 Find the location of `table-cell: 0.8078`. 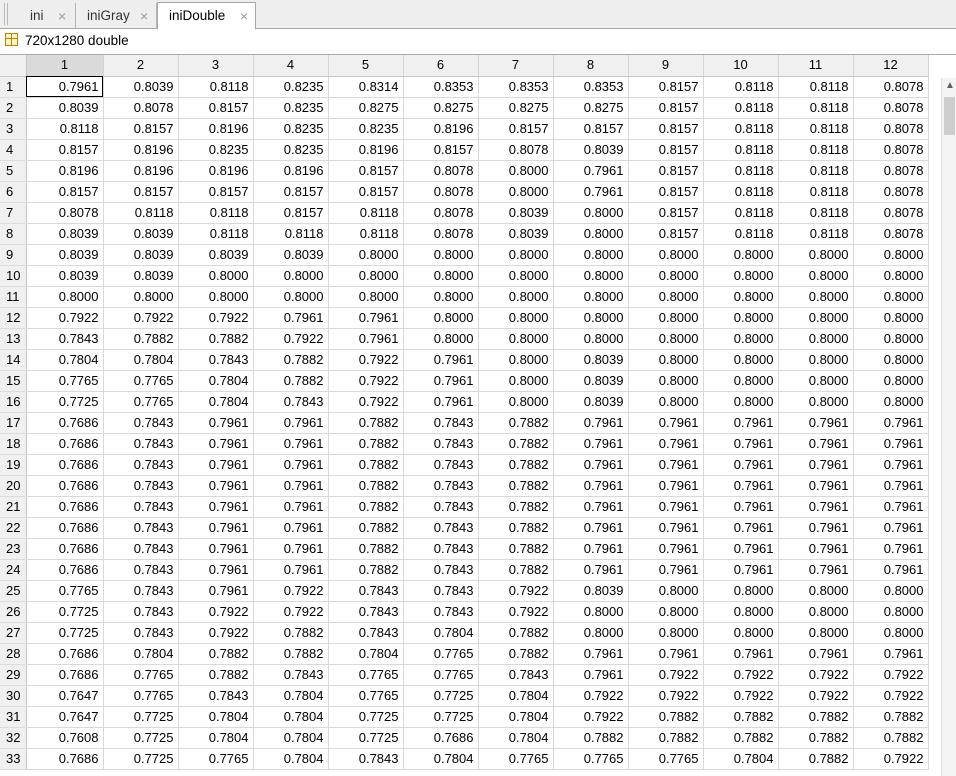

table-cell: 0.8078 is located at coordinates (65, 213).